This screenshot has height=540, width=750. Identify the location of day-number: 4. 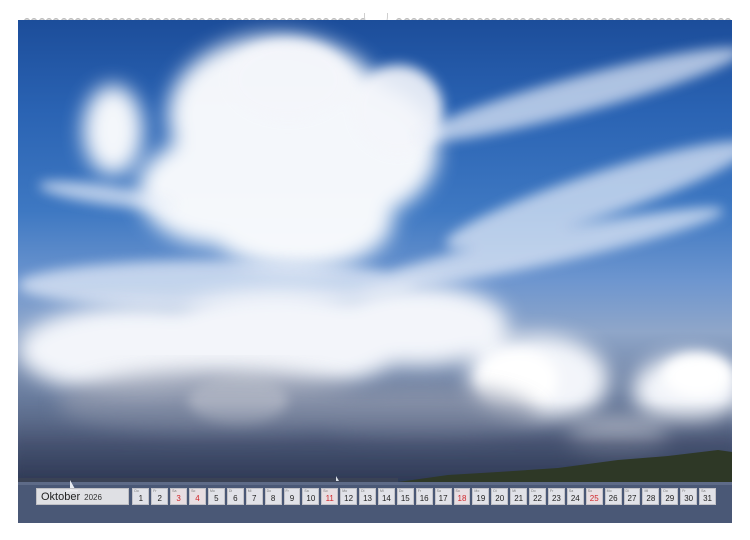
(197, 498).